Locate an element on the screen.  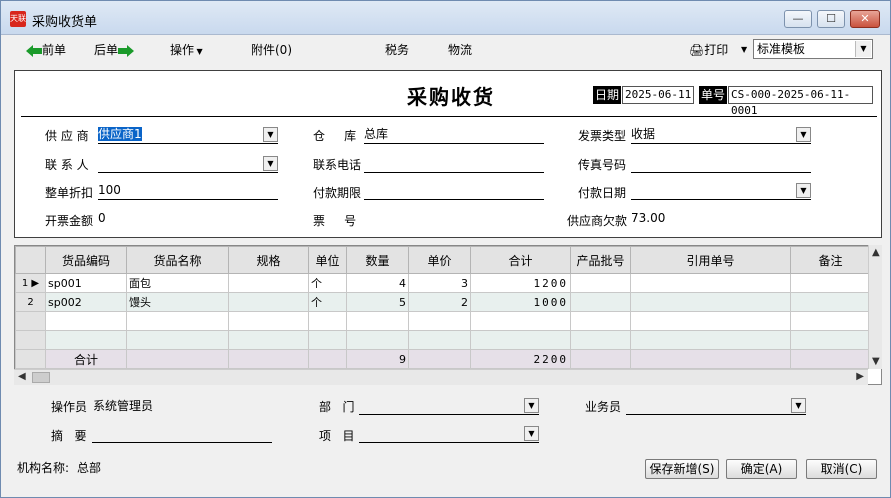
invoice-type-field: 收据 ▼ is located at coordinates (721, 135).